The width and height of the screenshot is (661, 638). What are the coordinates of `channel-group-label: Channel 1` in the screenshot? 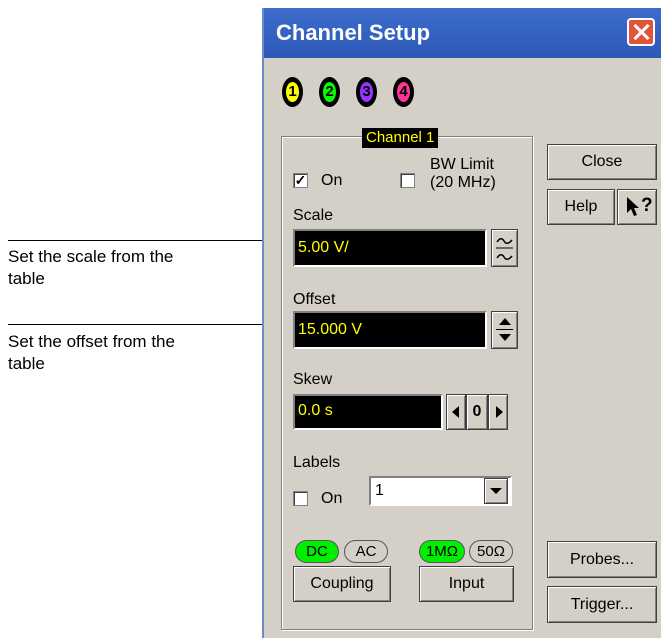 It's located at (400, 138).